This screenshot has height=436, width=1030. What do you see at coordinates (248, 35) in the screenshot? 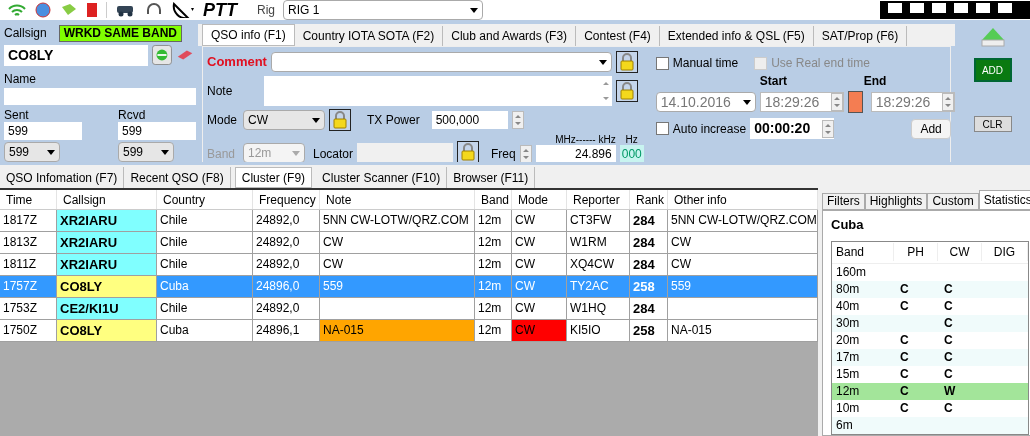
I see `tab: QSO info (F1)` at bounding box center [248, 35].